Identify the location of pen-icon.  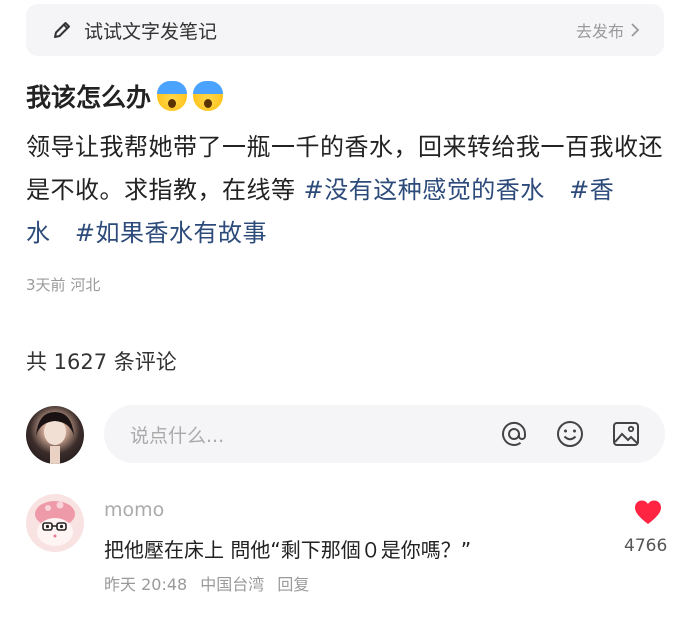
(62, 30).